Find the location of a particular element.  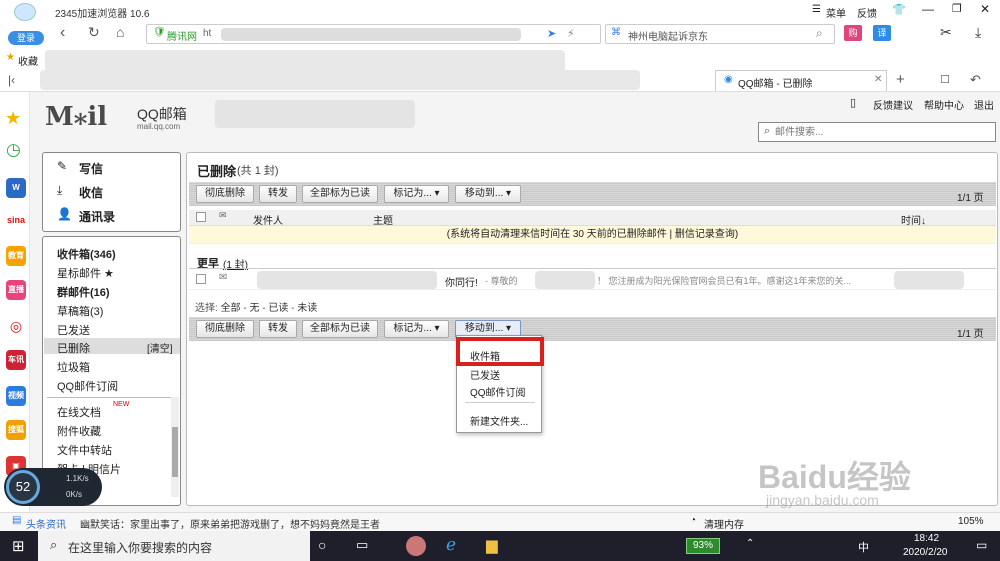

video-icon: 视频 is located at coordinates (16, 396).